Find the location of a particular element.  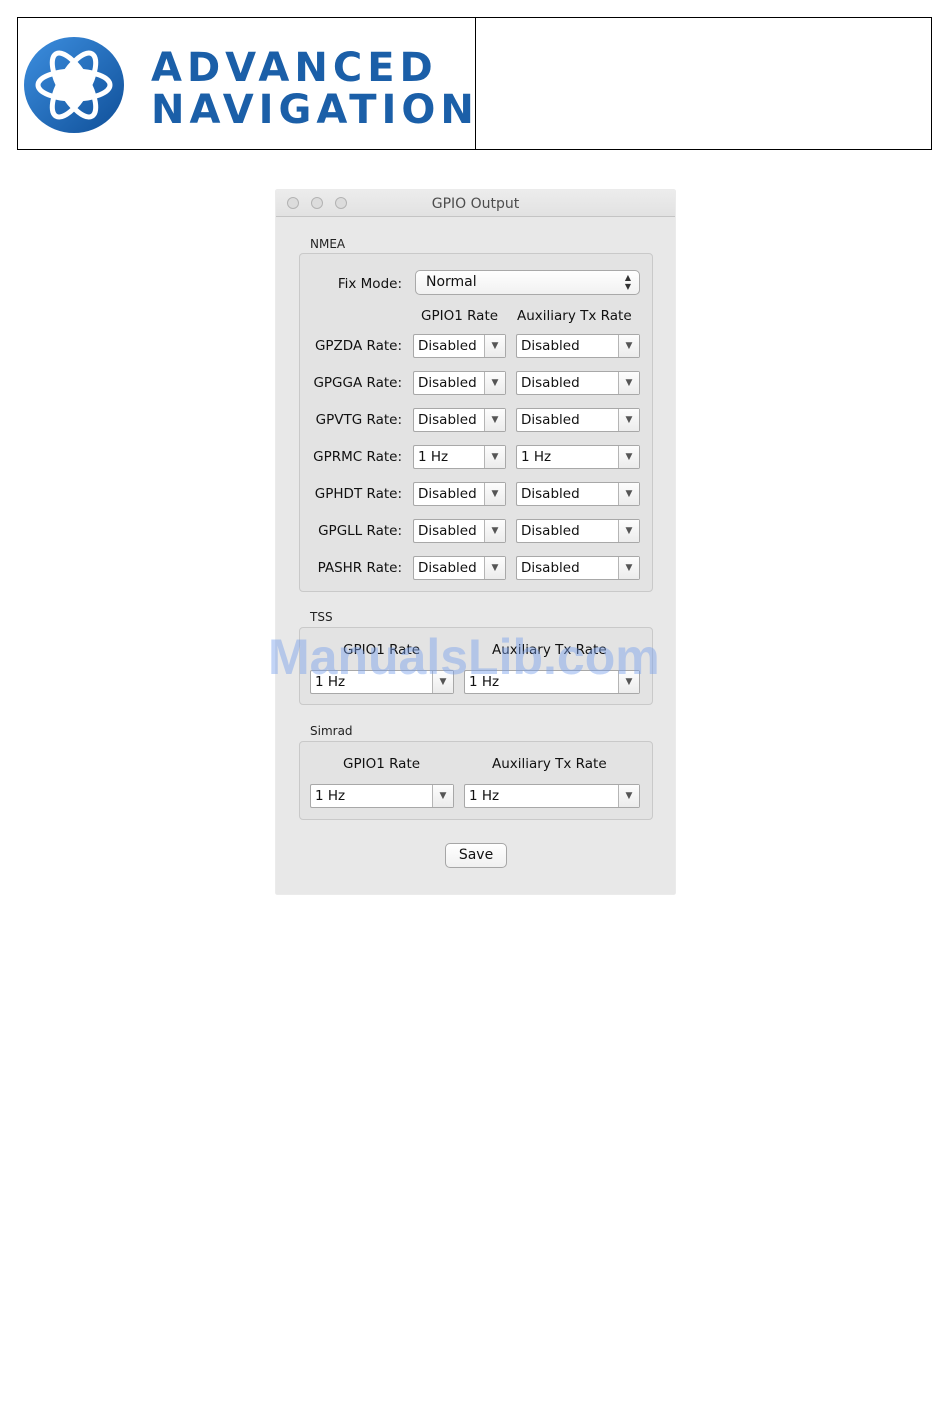

gphdt-gpio1-combo: Disabled ▼ is located at coordinates (459, 494).